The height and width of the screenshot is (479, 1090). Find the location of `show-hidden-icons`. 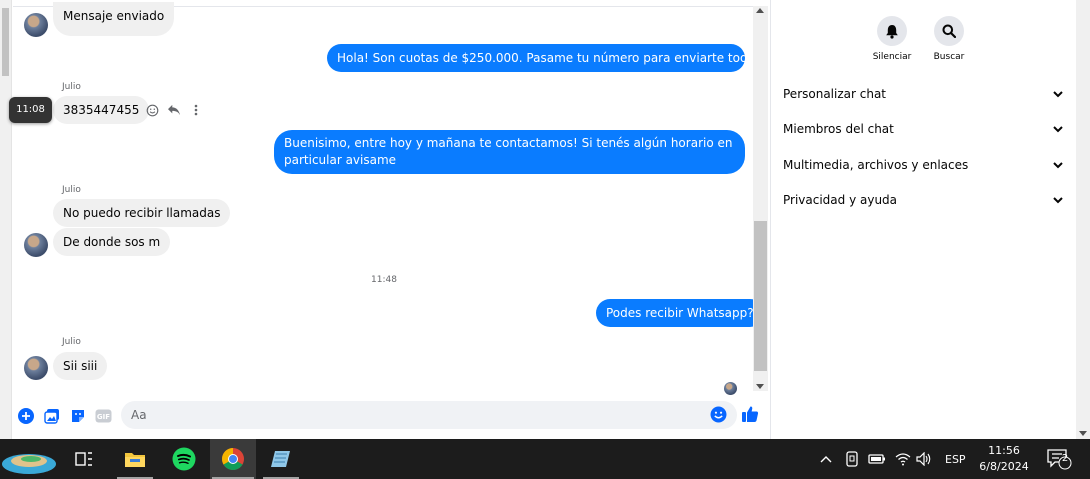

show-hidden-icons is located at coordinates (826, 459).